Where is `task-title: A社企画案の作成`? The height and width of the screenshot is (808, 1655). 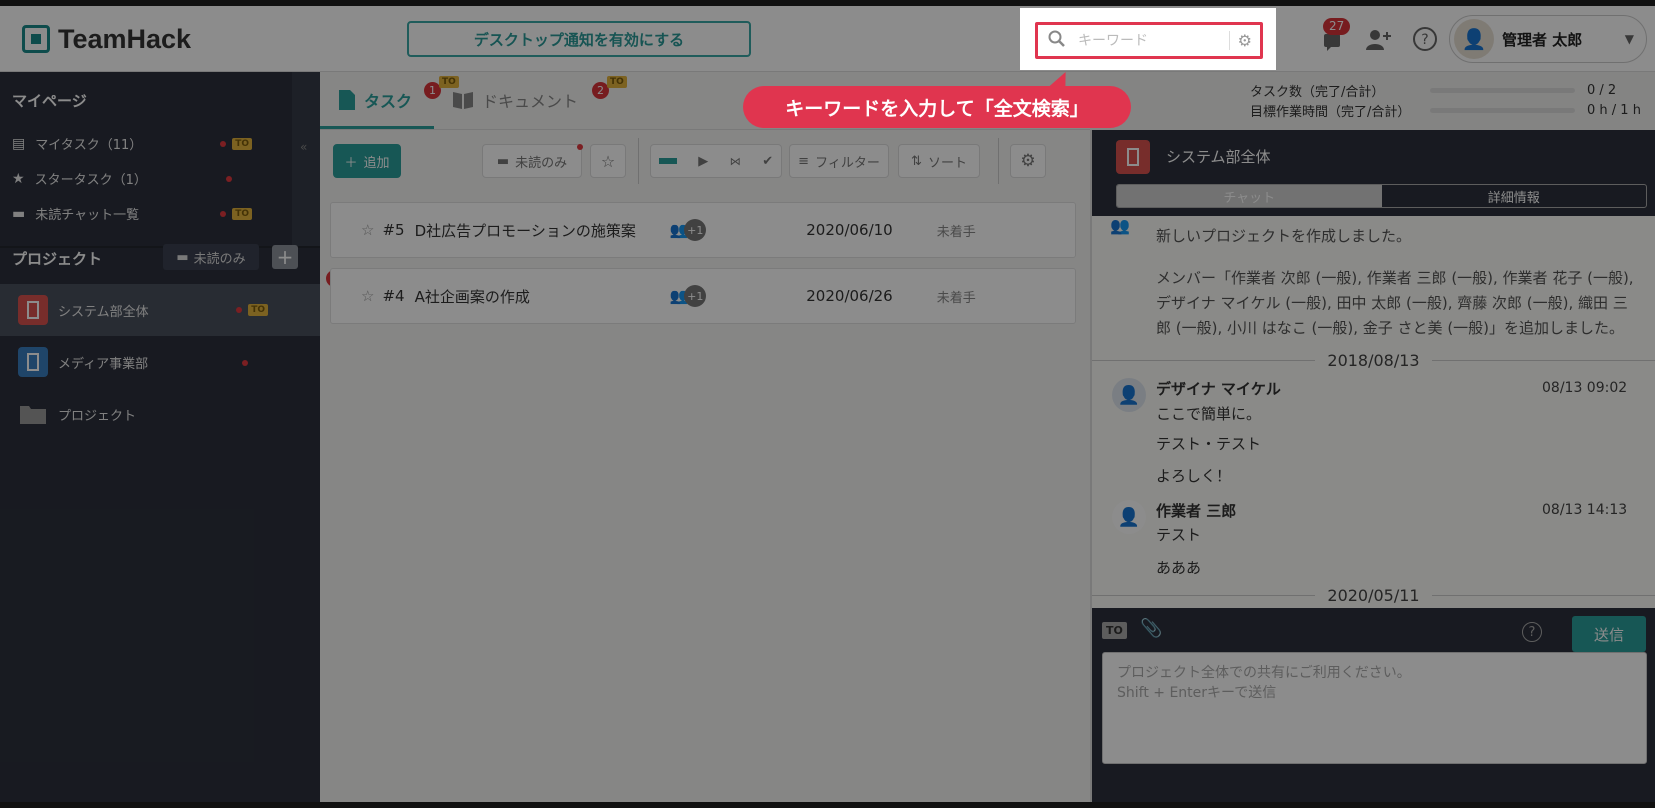 task-title: A社企画案の作成 is located at coordinates (472, 296).